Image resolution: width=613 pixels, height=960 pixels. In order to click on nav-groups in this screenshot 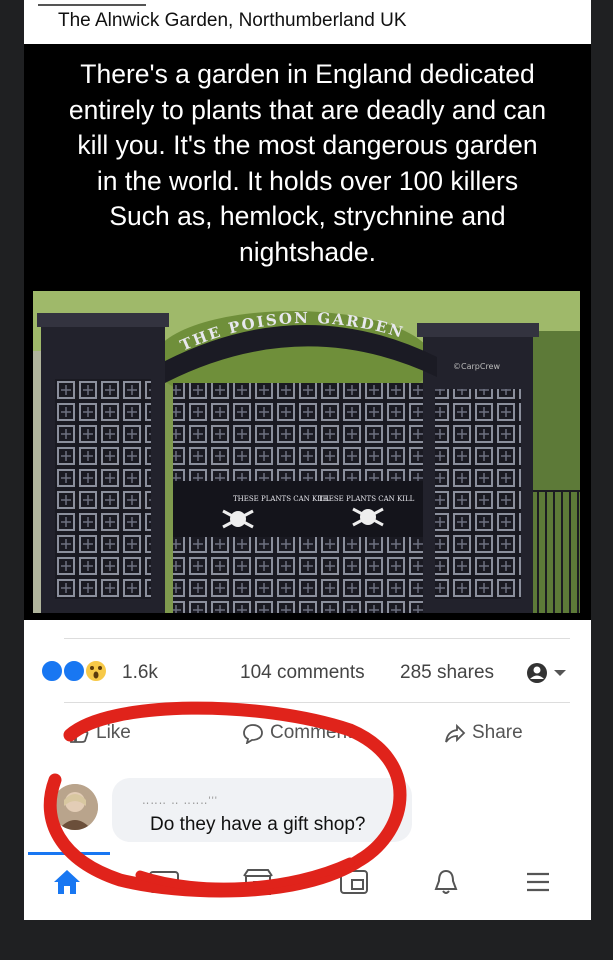, I will do `click(354, 884)`.